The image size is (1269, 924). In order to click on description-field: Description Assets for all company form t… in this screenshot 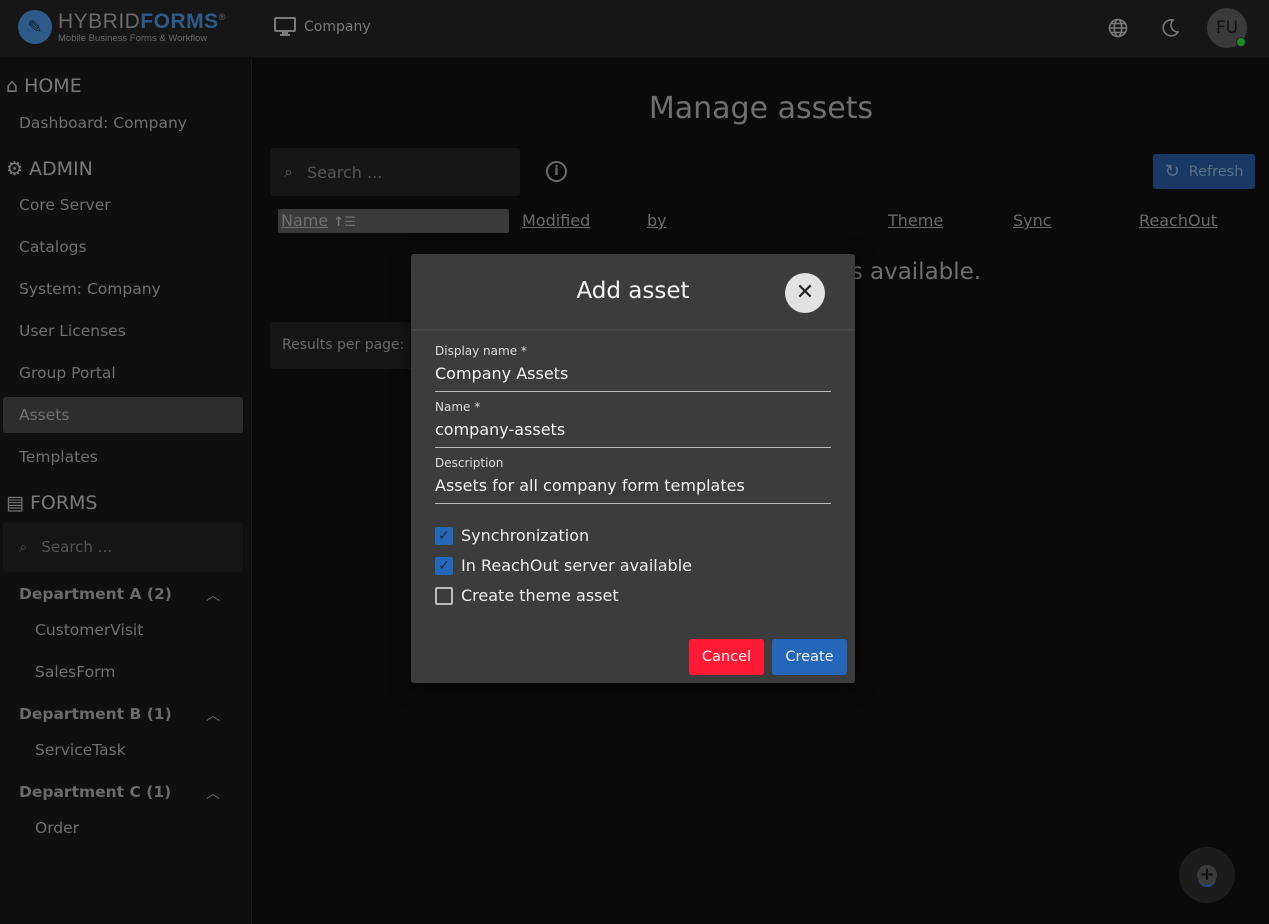, I will do `click(633, 480)`.